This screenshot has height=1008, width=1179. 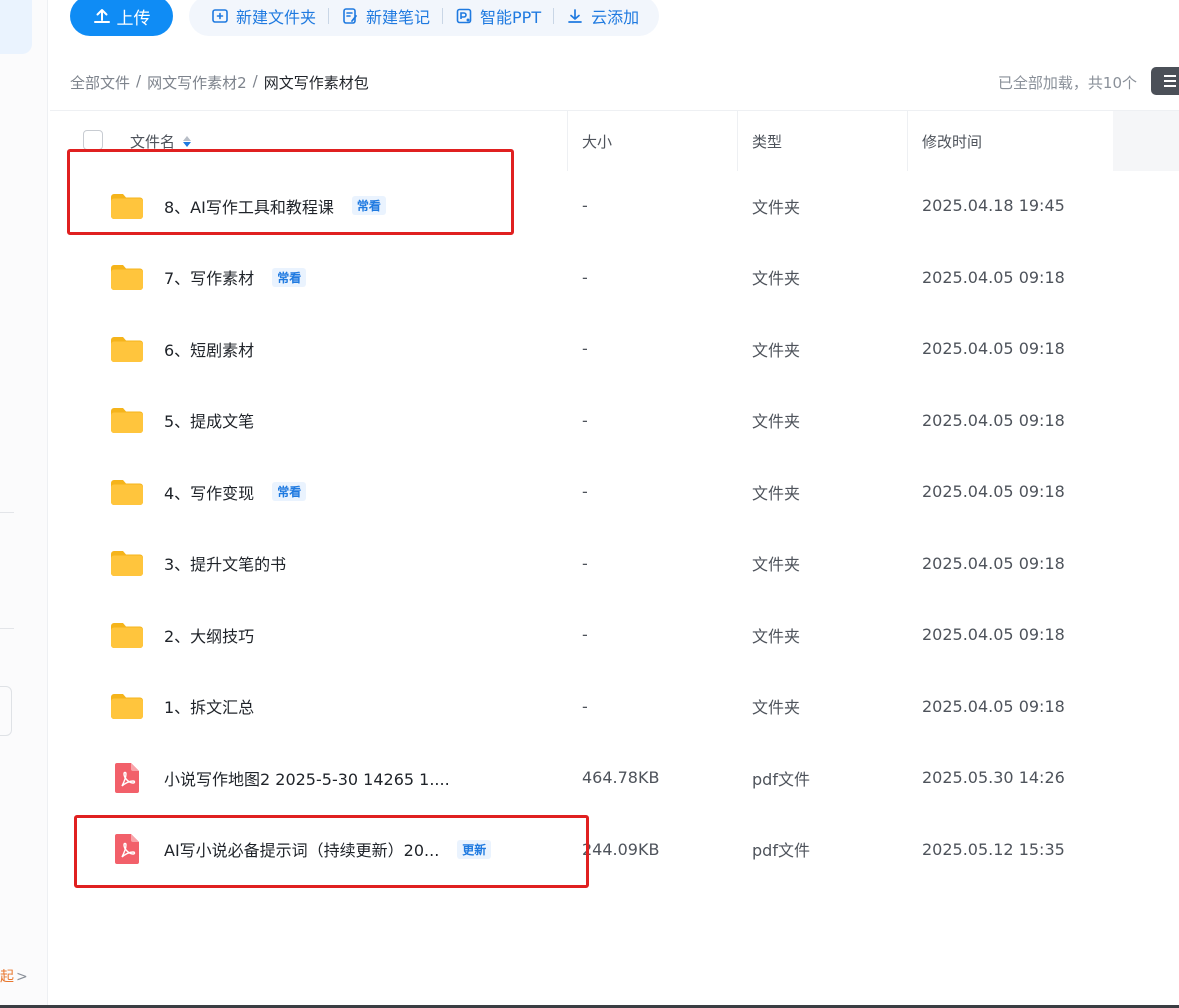 I want to click on smart-ppt-button: 智能PPT, so click(x=498, y=16).